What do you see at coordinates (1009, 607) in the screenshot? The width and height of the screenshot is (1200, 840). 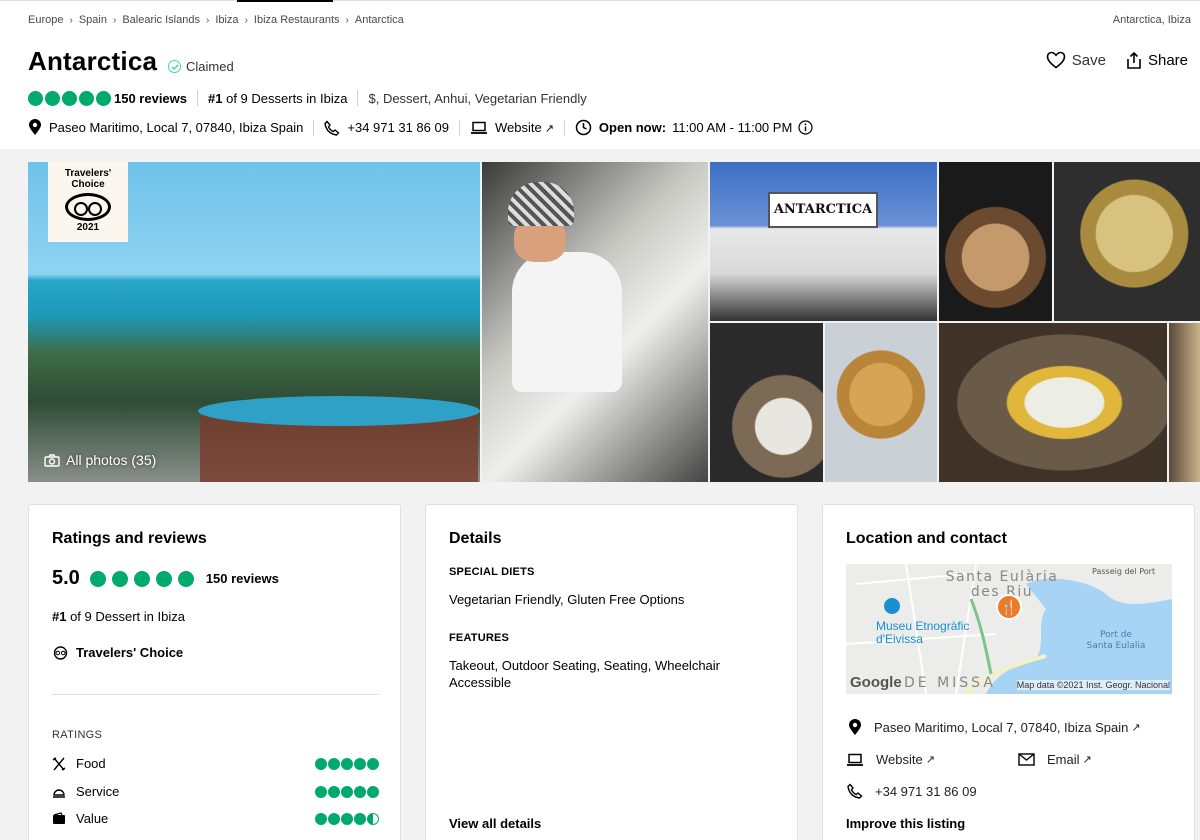 I see `restaurant-pin-icon: 🍴` at bounding box center [1009, 607].